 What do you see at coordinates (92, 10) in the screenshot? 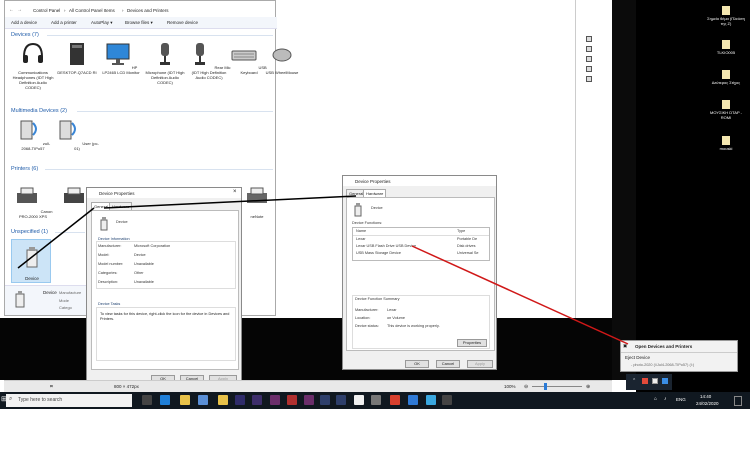
I see `breadcrumb-item: All Control Panel Items` at bounding box center [92, 10].